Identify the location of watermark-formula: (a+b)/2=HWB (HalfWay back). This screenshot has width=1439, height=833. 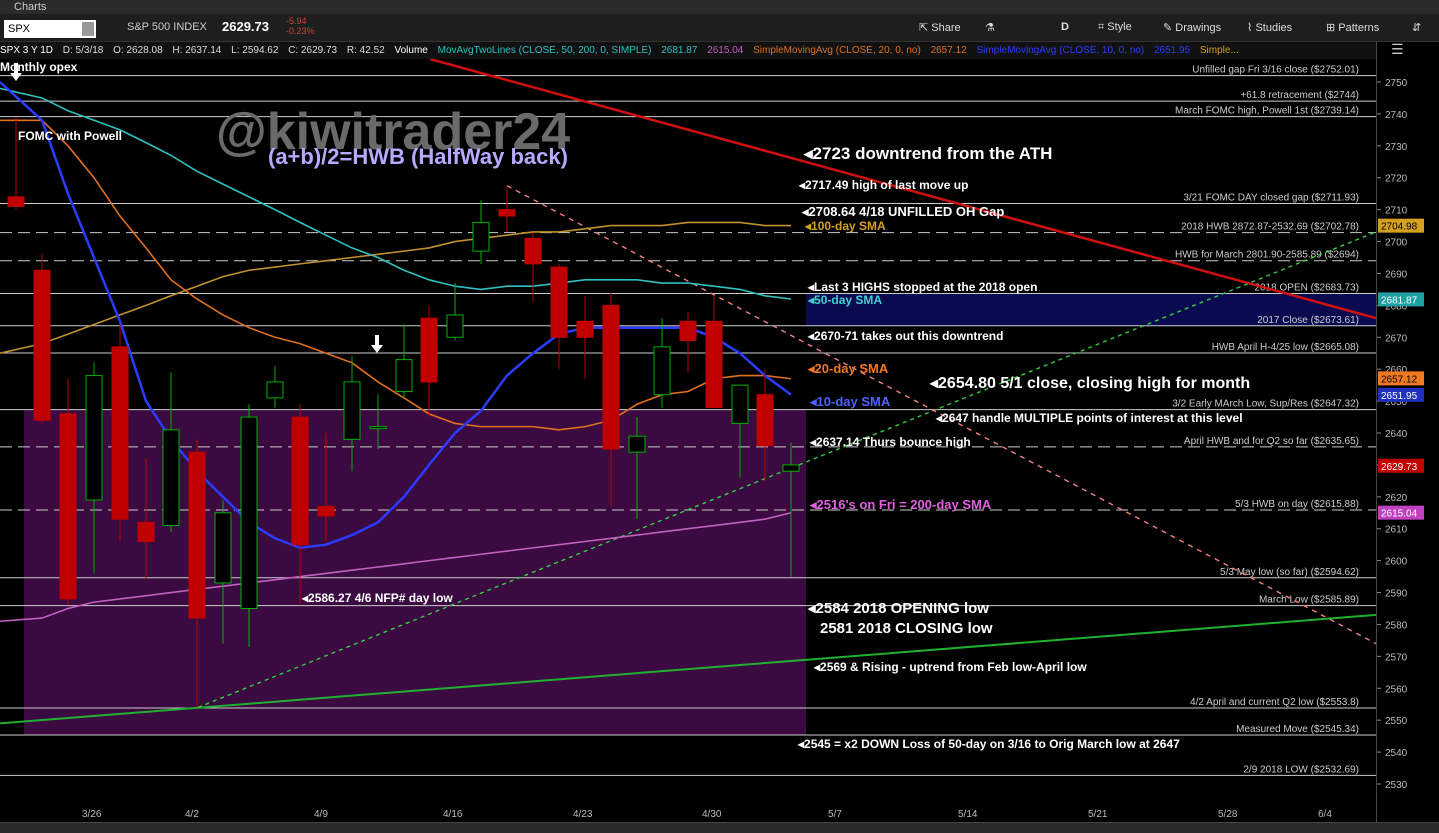
(418, 156).